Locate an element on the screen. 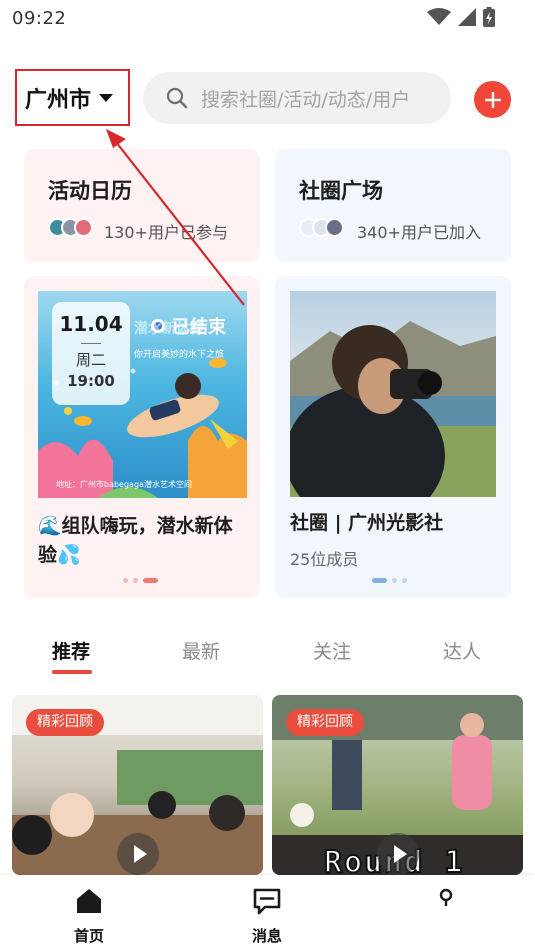 This screenshot has height=951, width=535. tab-latest: 最新 is located at coordinates (201, 650).